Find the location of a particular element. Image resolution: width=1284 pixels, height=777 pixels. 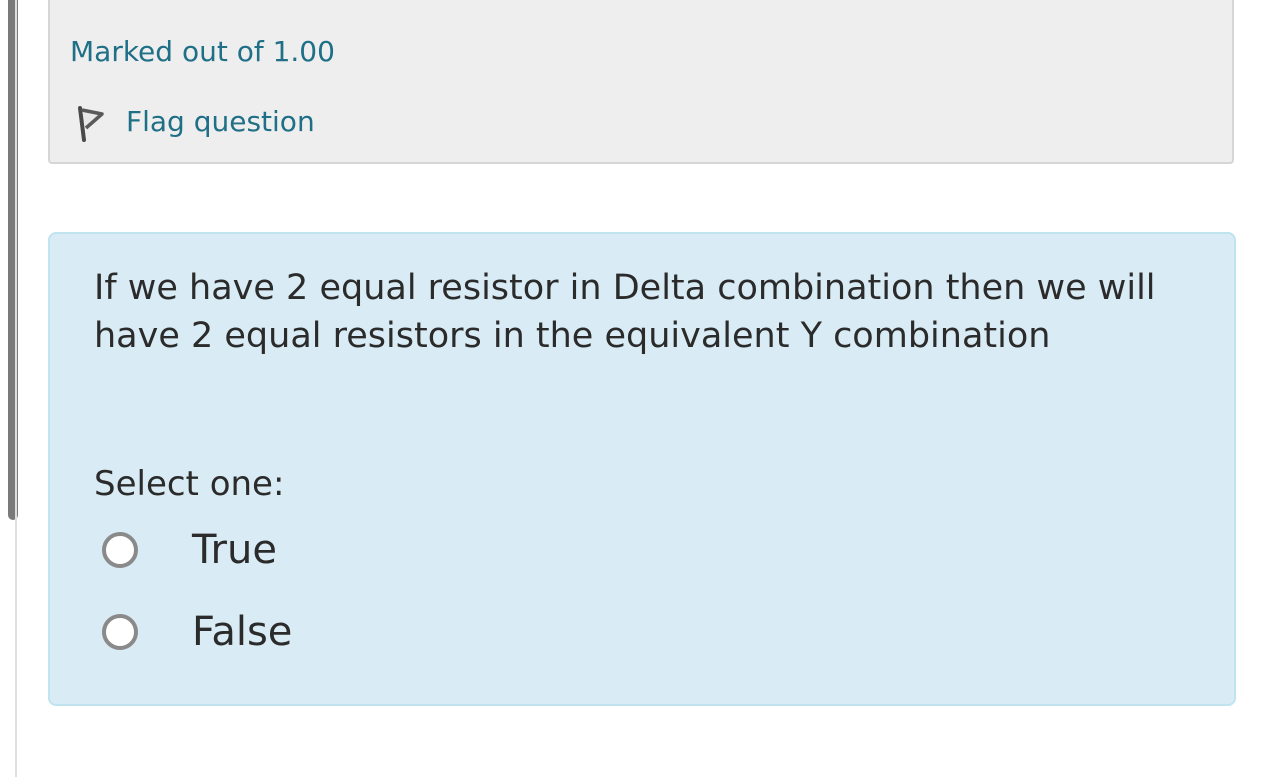

flag-question-link: Flag question is located at coordinates (193, 122).